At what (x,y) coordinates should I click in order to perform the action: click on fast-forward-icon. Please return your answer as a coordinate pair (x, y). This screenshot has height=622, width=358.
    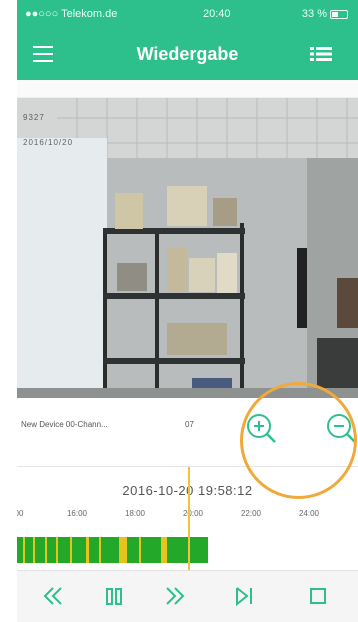
    Looking at the image, I should click on (176, 596).